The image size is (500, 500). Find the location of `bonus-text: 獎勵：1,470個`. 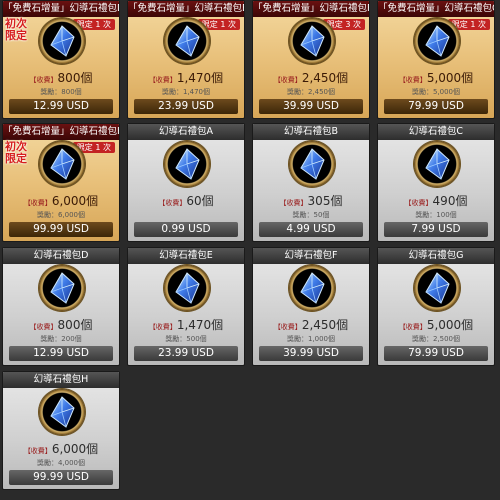

bonus-text: 獎勵：1,470個 is located at coordinates (186, 92).